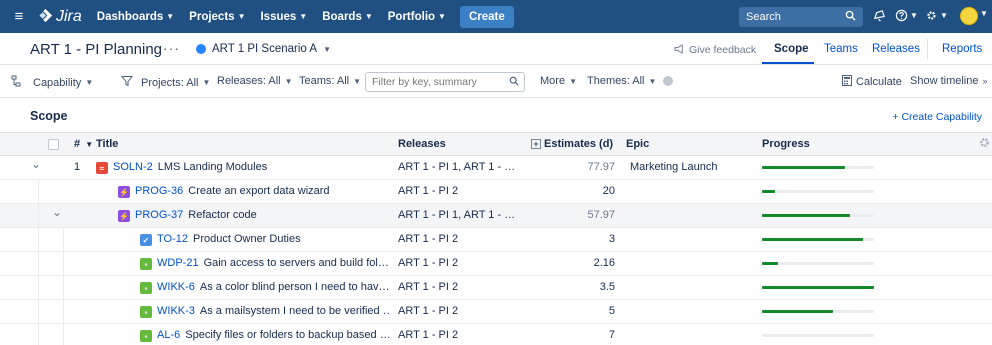  I want to click on scenario-name: ART 1 PI Scenario A, so click(265, 49).